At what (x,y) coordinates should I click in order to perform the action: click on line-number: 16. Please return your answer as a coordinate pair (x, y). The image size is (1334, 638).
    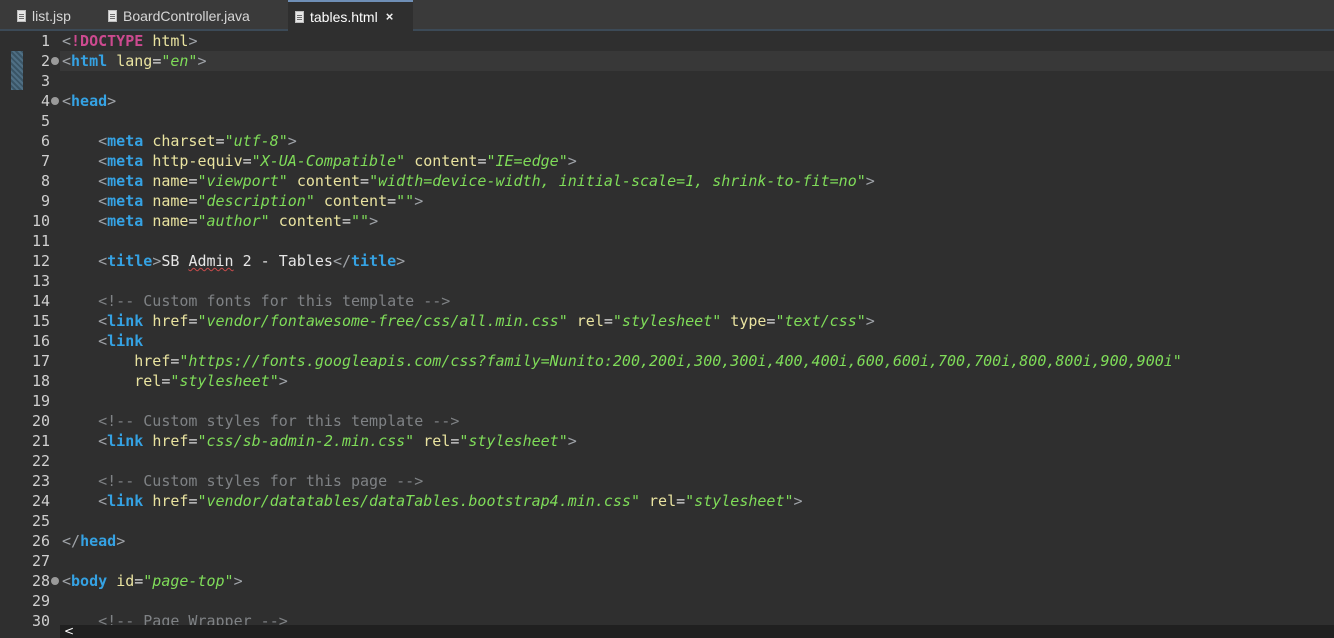
    Looking at the image, I should click on (40, 341).